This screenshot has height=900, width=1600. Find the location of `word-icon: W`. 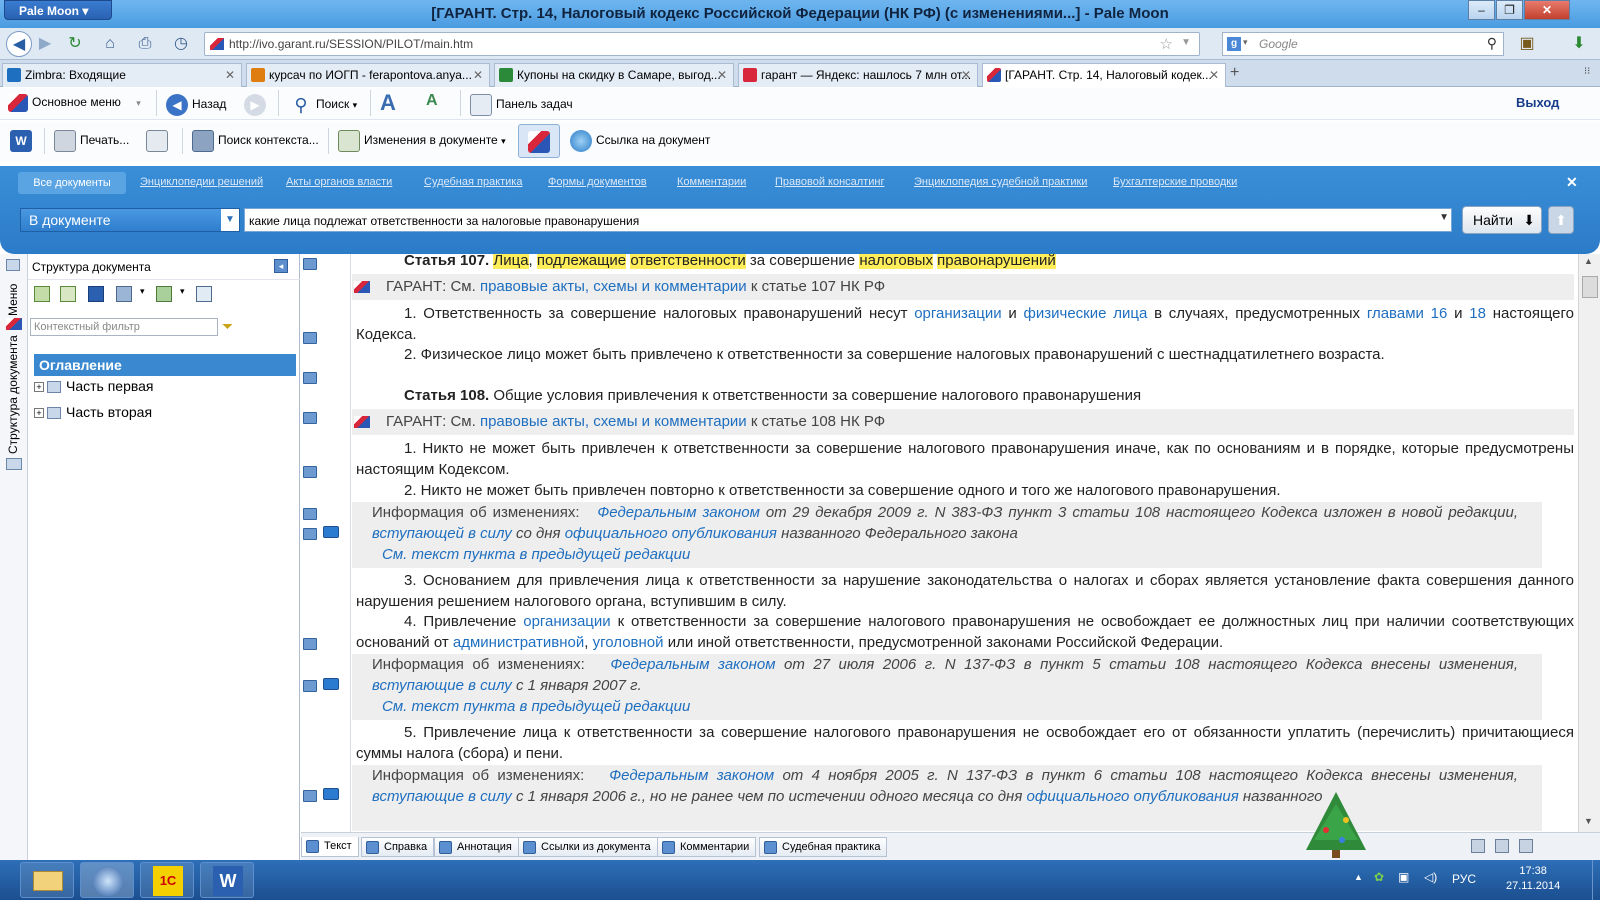

word-icon: W is located at coordinates (227, 880).